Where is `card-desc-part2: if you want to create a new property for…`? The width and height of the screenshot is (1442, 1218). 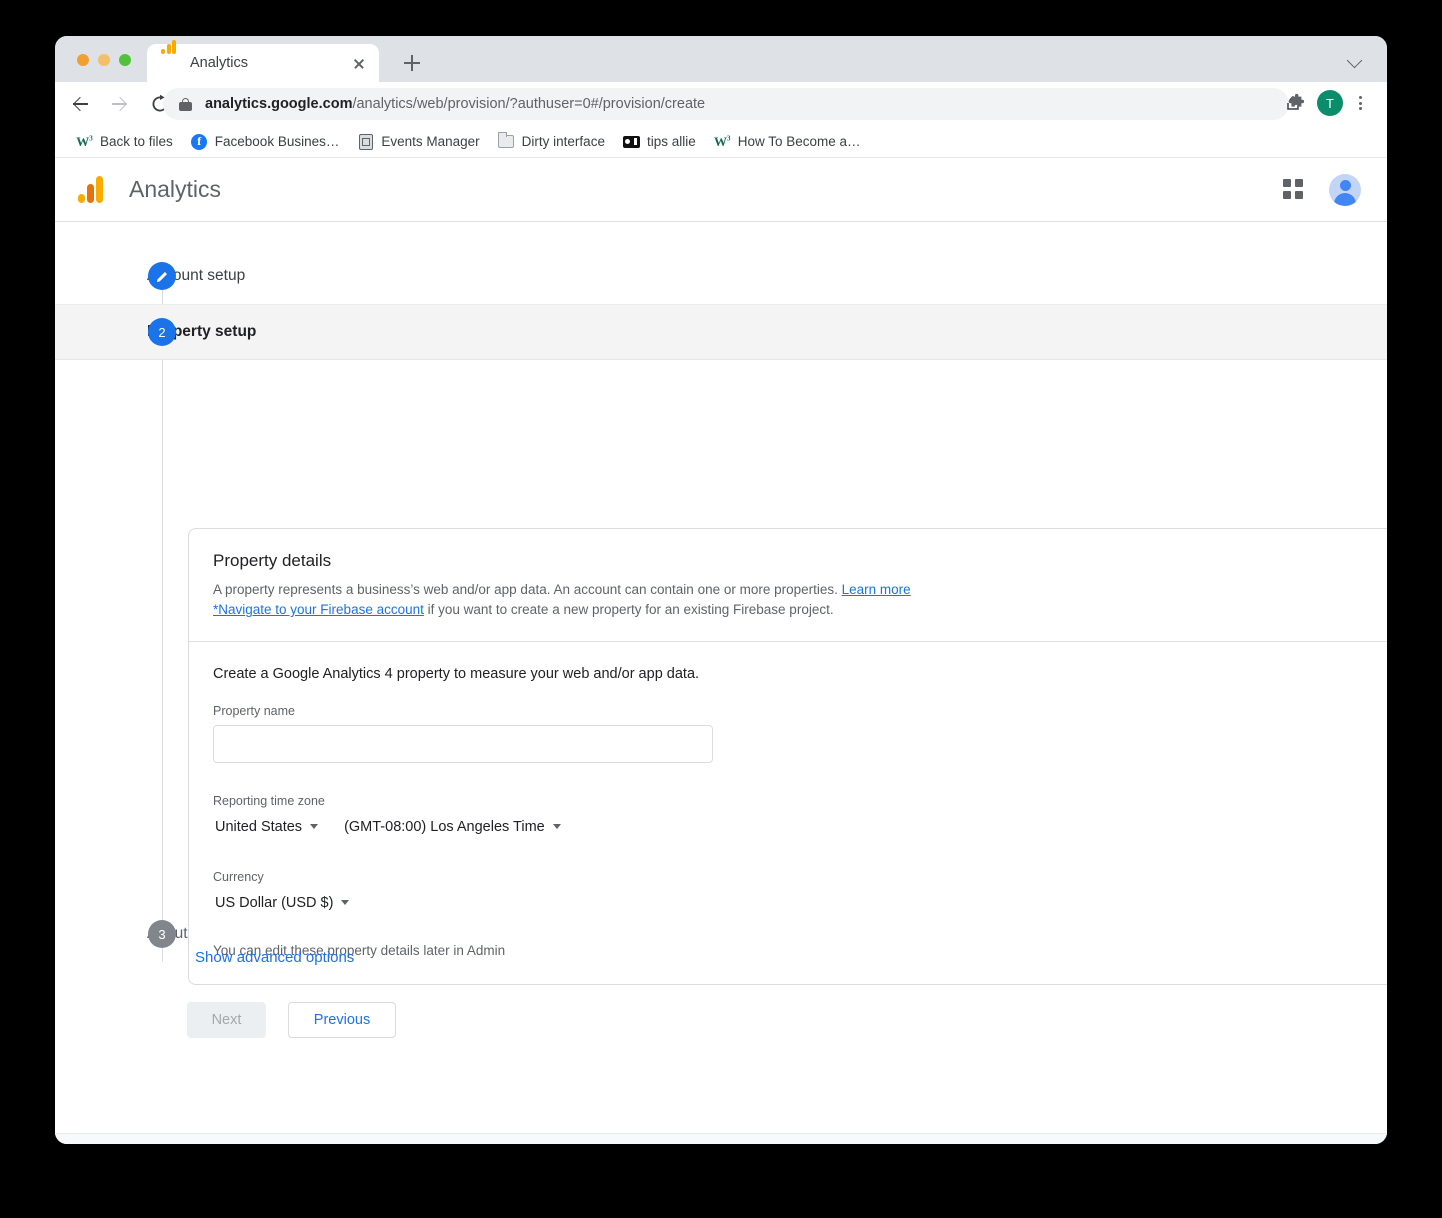
card-desc-part2: if you want to create a new property for… is located at coordinates (628, 610).